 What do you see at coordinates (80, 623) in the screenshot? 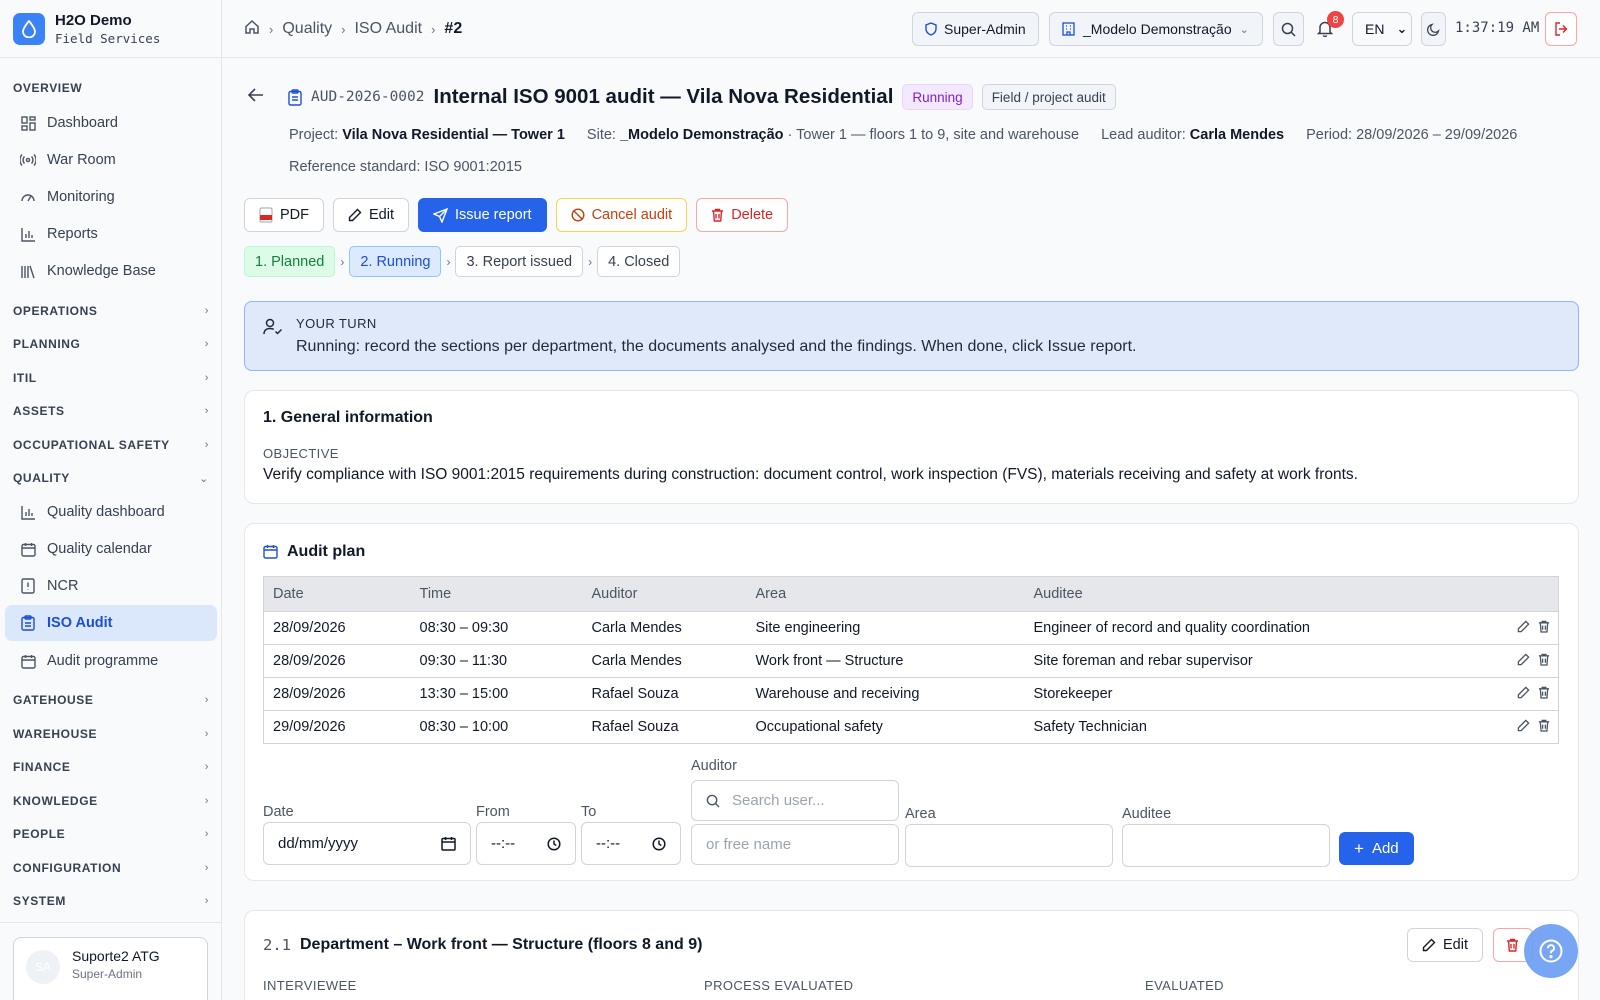
I see `sidebar-item-label: ISO Audit` at bounding box center [80, 623].